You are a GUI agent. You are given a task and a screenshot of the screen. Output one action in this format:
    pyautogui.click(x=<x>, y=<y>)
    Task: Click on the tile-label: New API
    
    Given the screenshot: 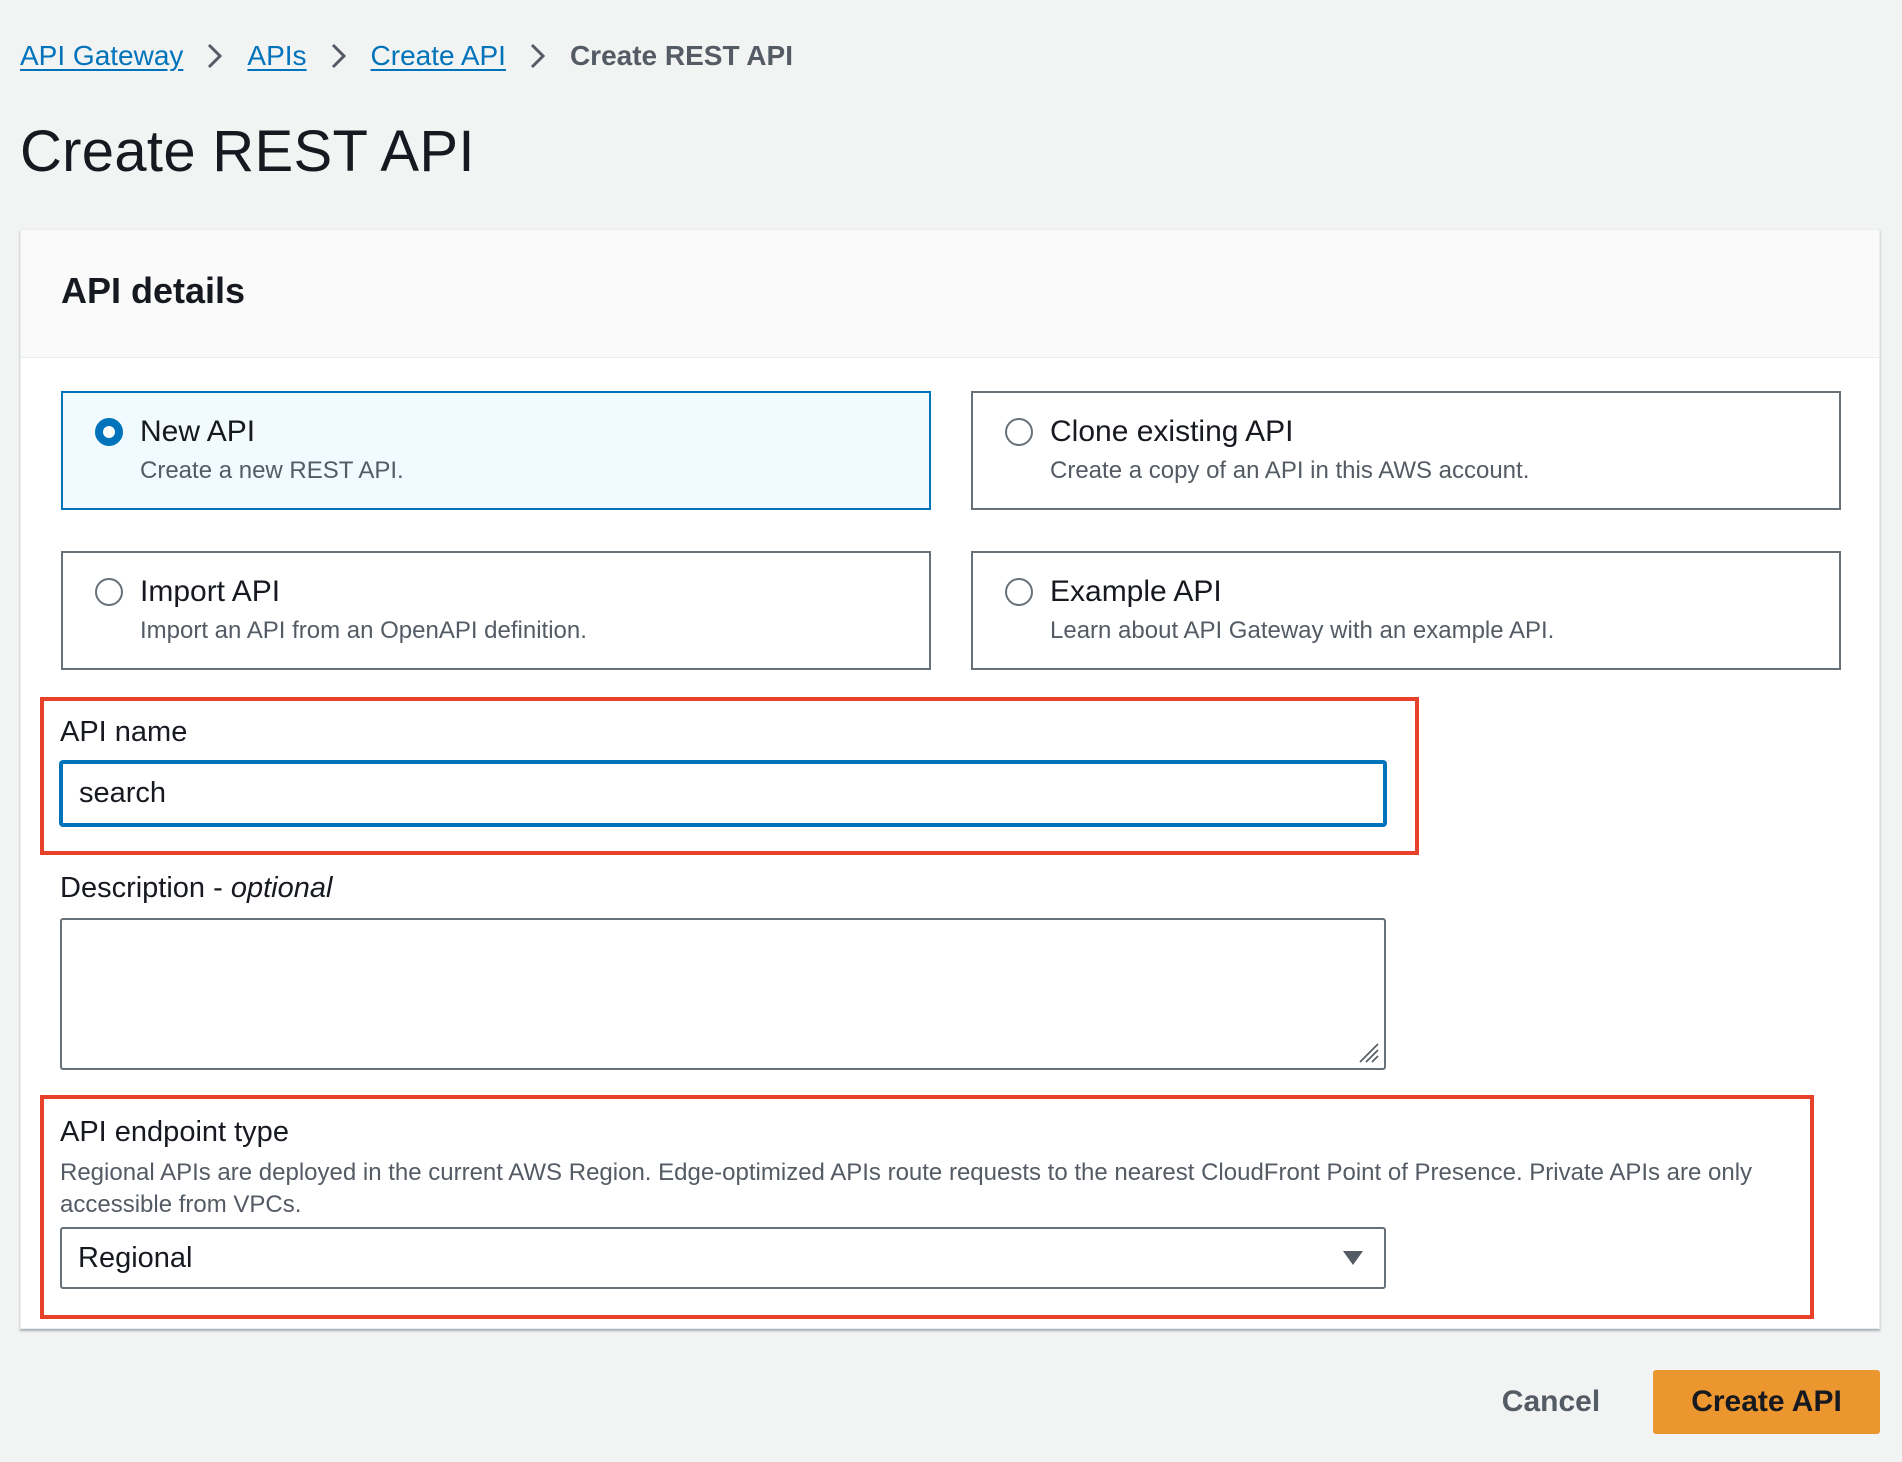 What is the action you would take?
    pyautogui.click(x=198, y=431)
    